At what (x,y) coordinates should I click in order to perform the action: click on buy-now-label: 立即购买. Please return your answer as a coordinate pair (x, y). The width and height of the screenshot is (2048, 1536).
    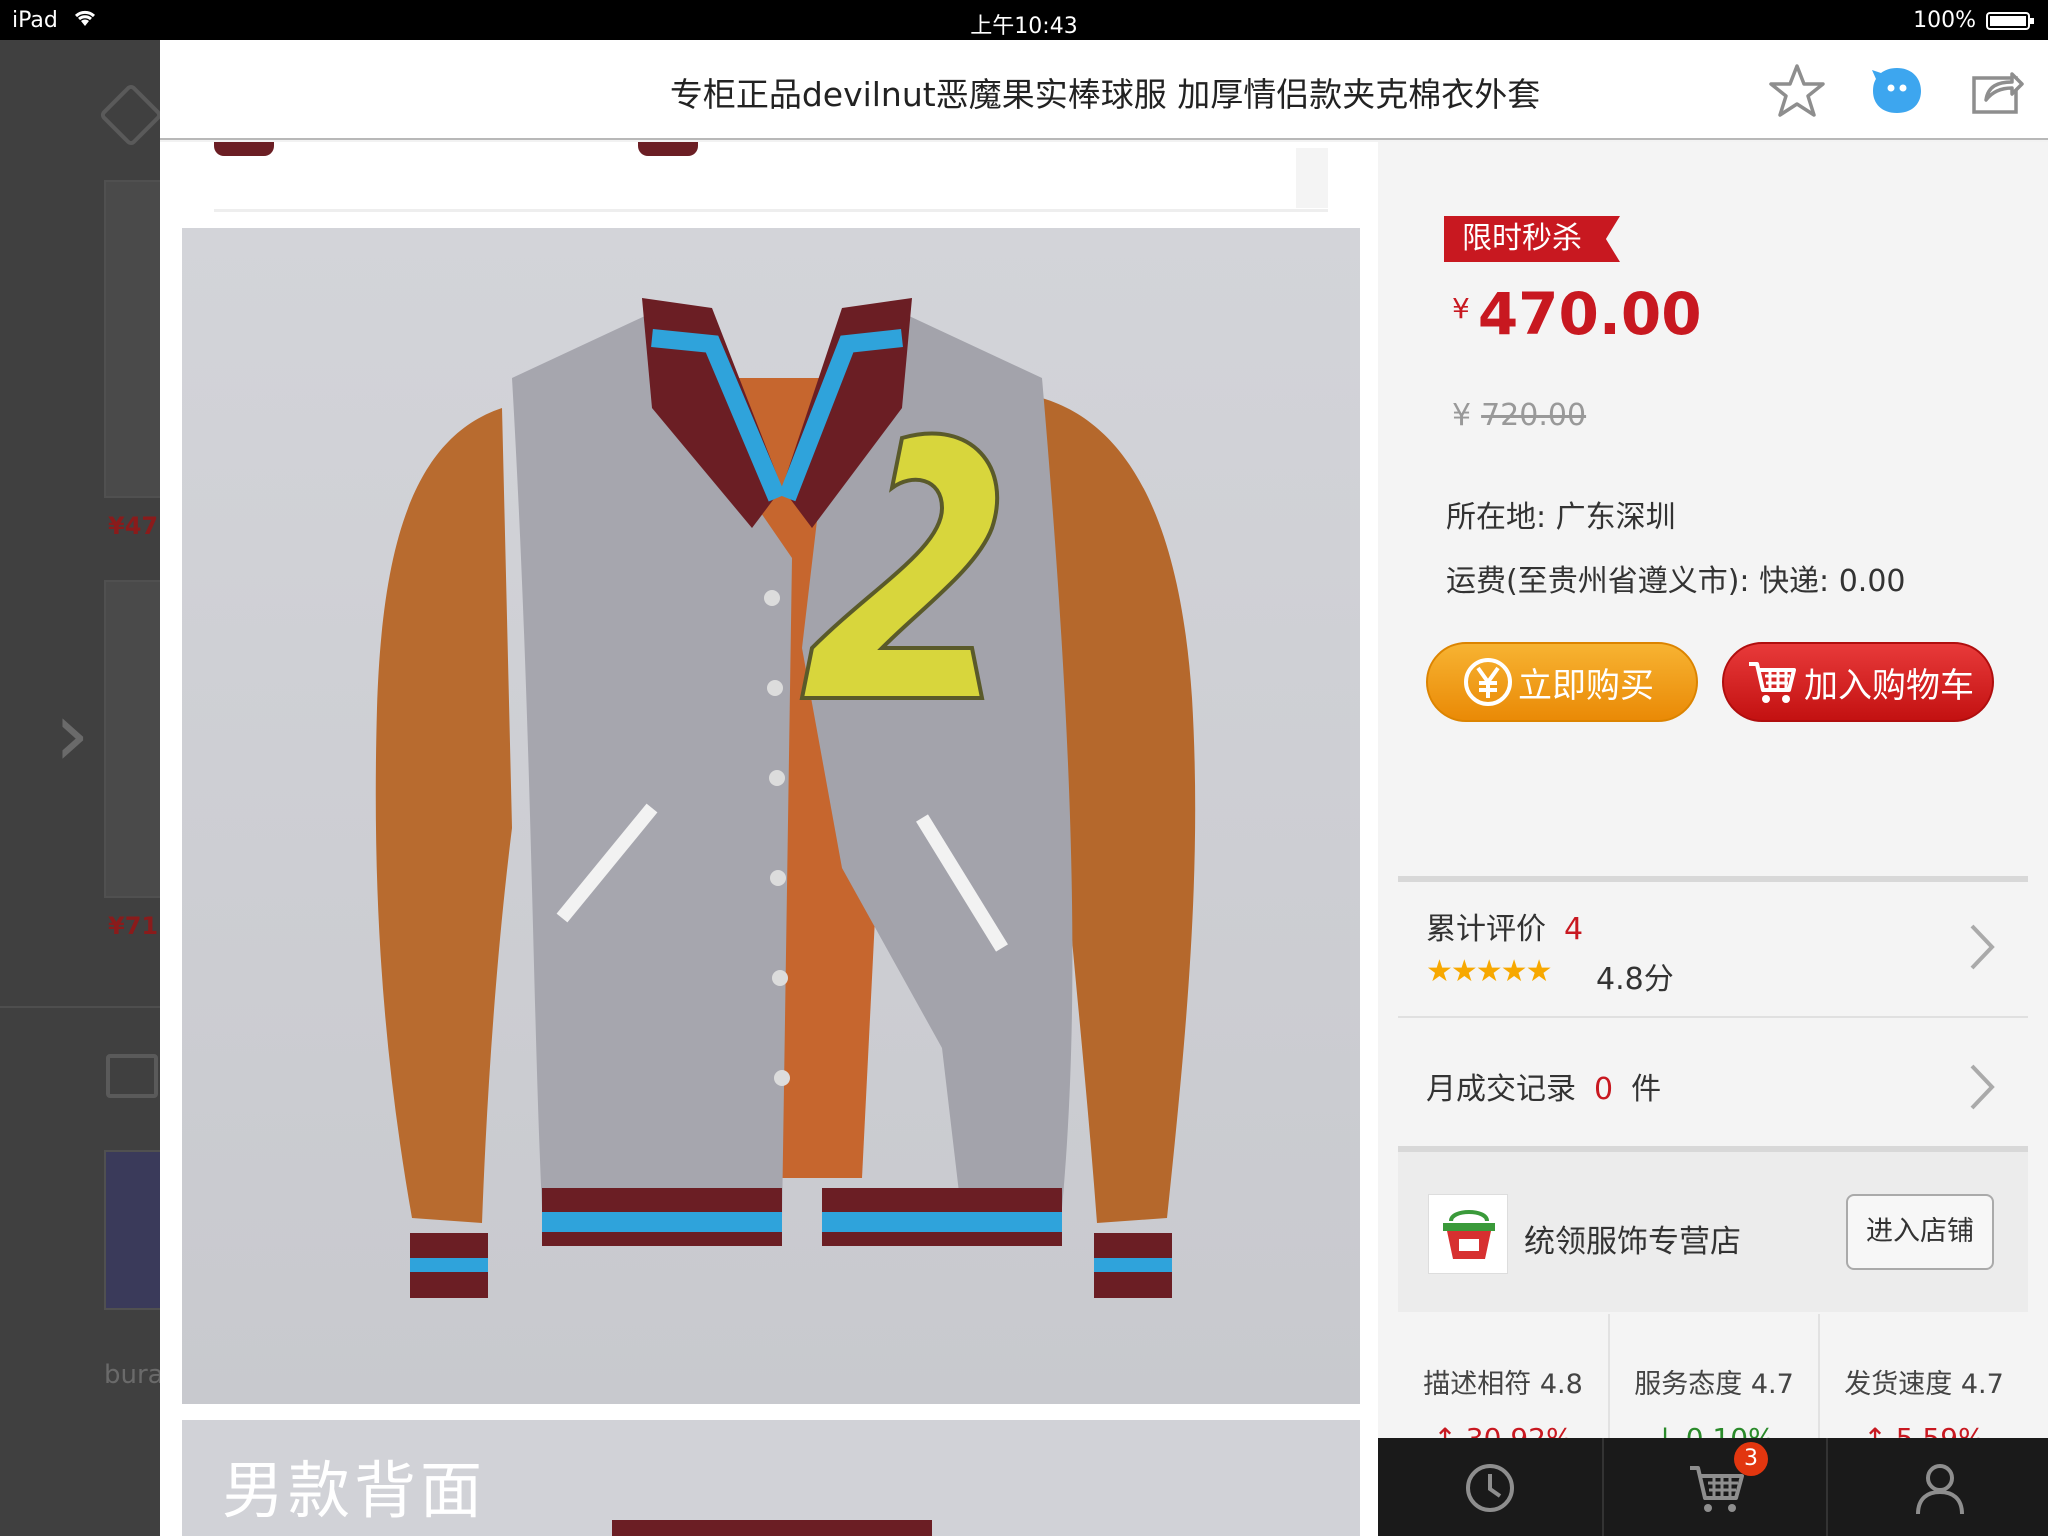
    Looking at the image, I should click on (1586, 685).